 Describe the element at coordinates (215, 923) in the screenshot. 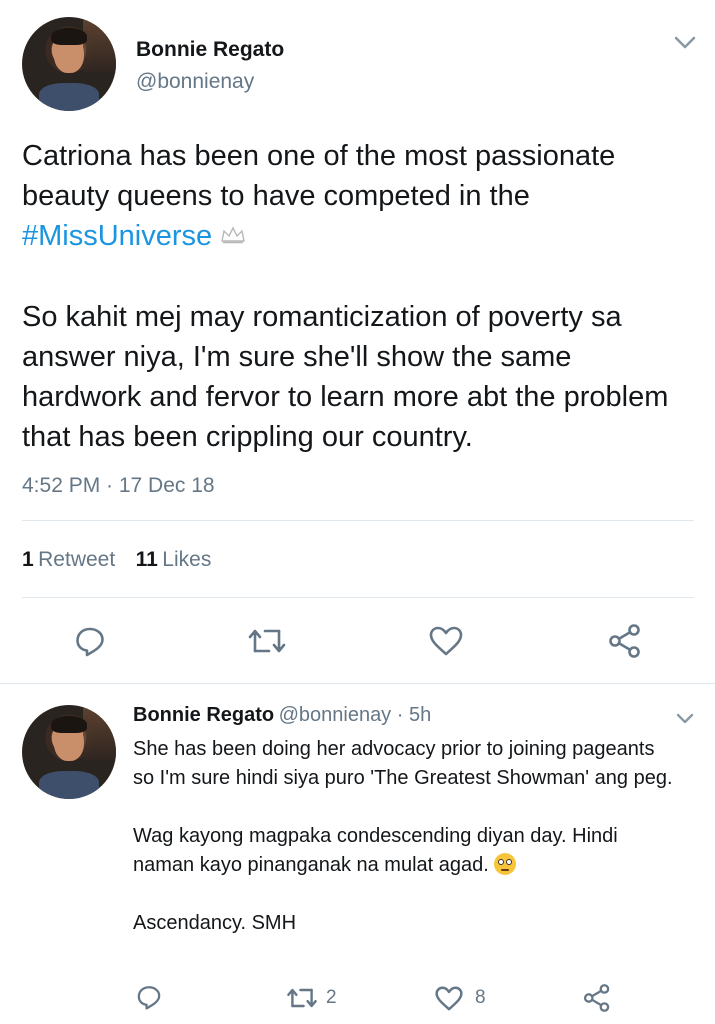

I see `reply-text-part: Ascendancy. SMH` at that location.